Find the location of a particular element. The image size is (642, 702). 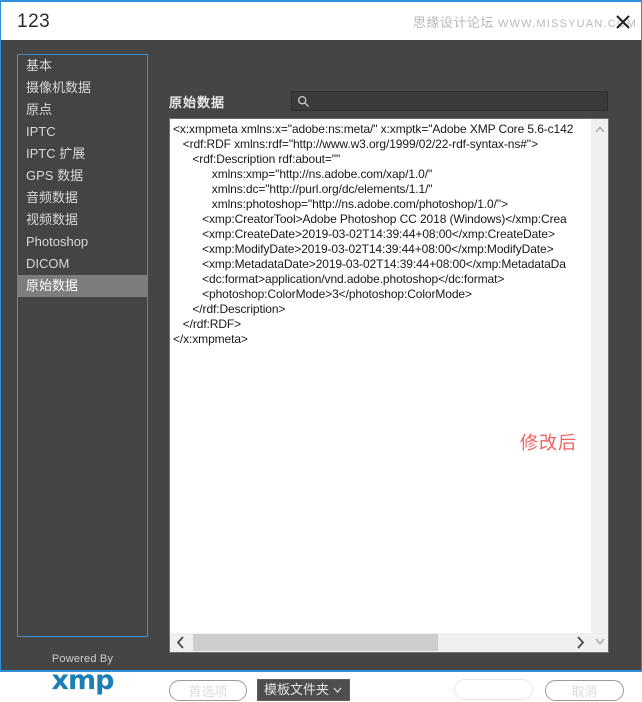

sidebar-item: DICOM is located at coordinates (82, 264).